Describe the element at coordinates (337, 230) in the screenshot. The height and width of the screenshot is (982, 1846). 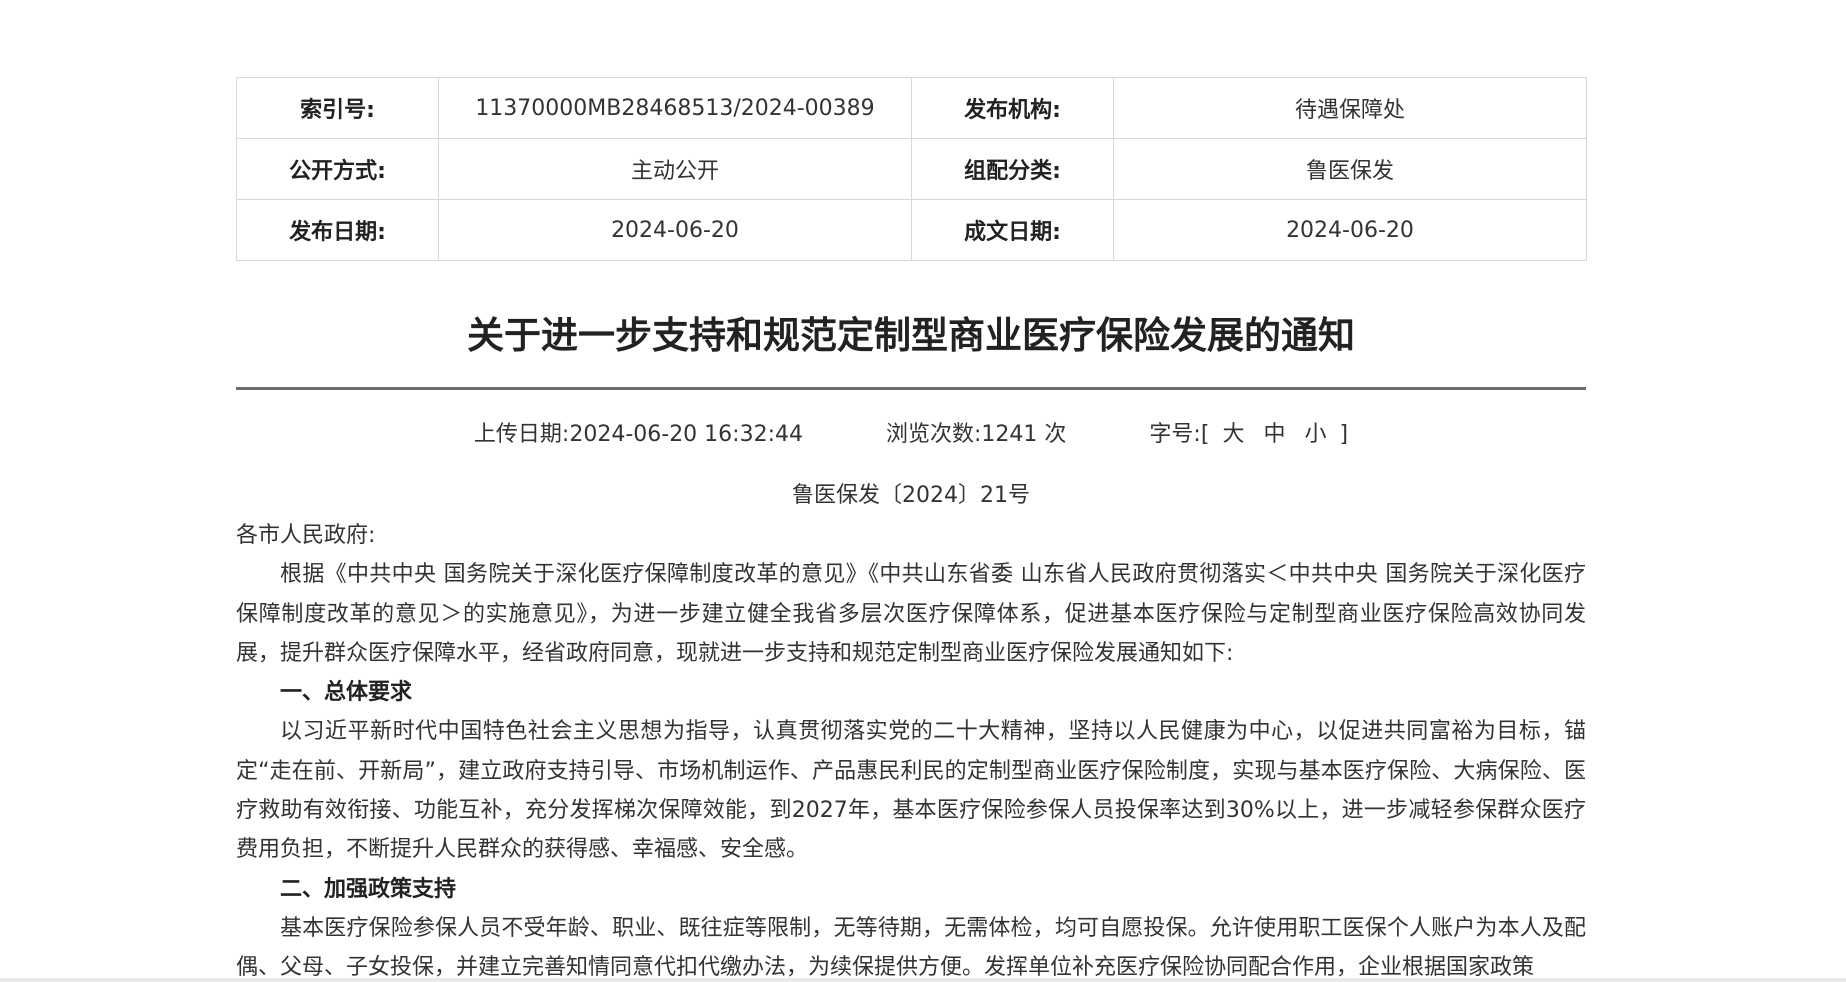
I see `meta-key-publish-date: 发布日期:` at that location.